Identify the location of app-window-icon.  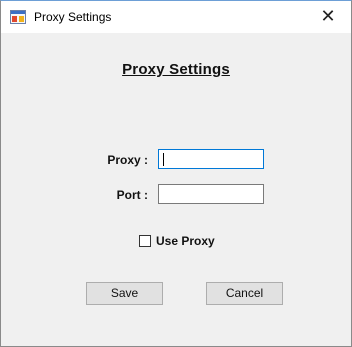
(18, 17).